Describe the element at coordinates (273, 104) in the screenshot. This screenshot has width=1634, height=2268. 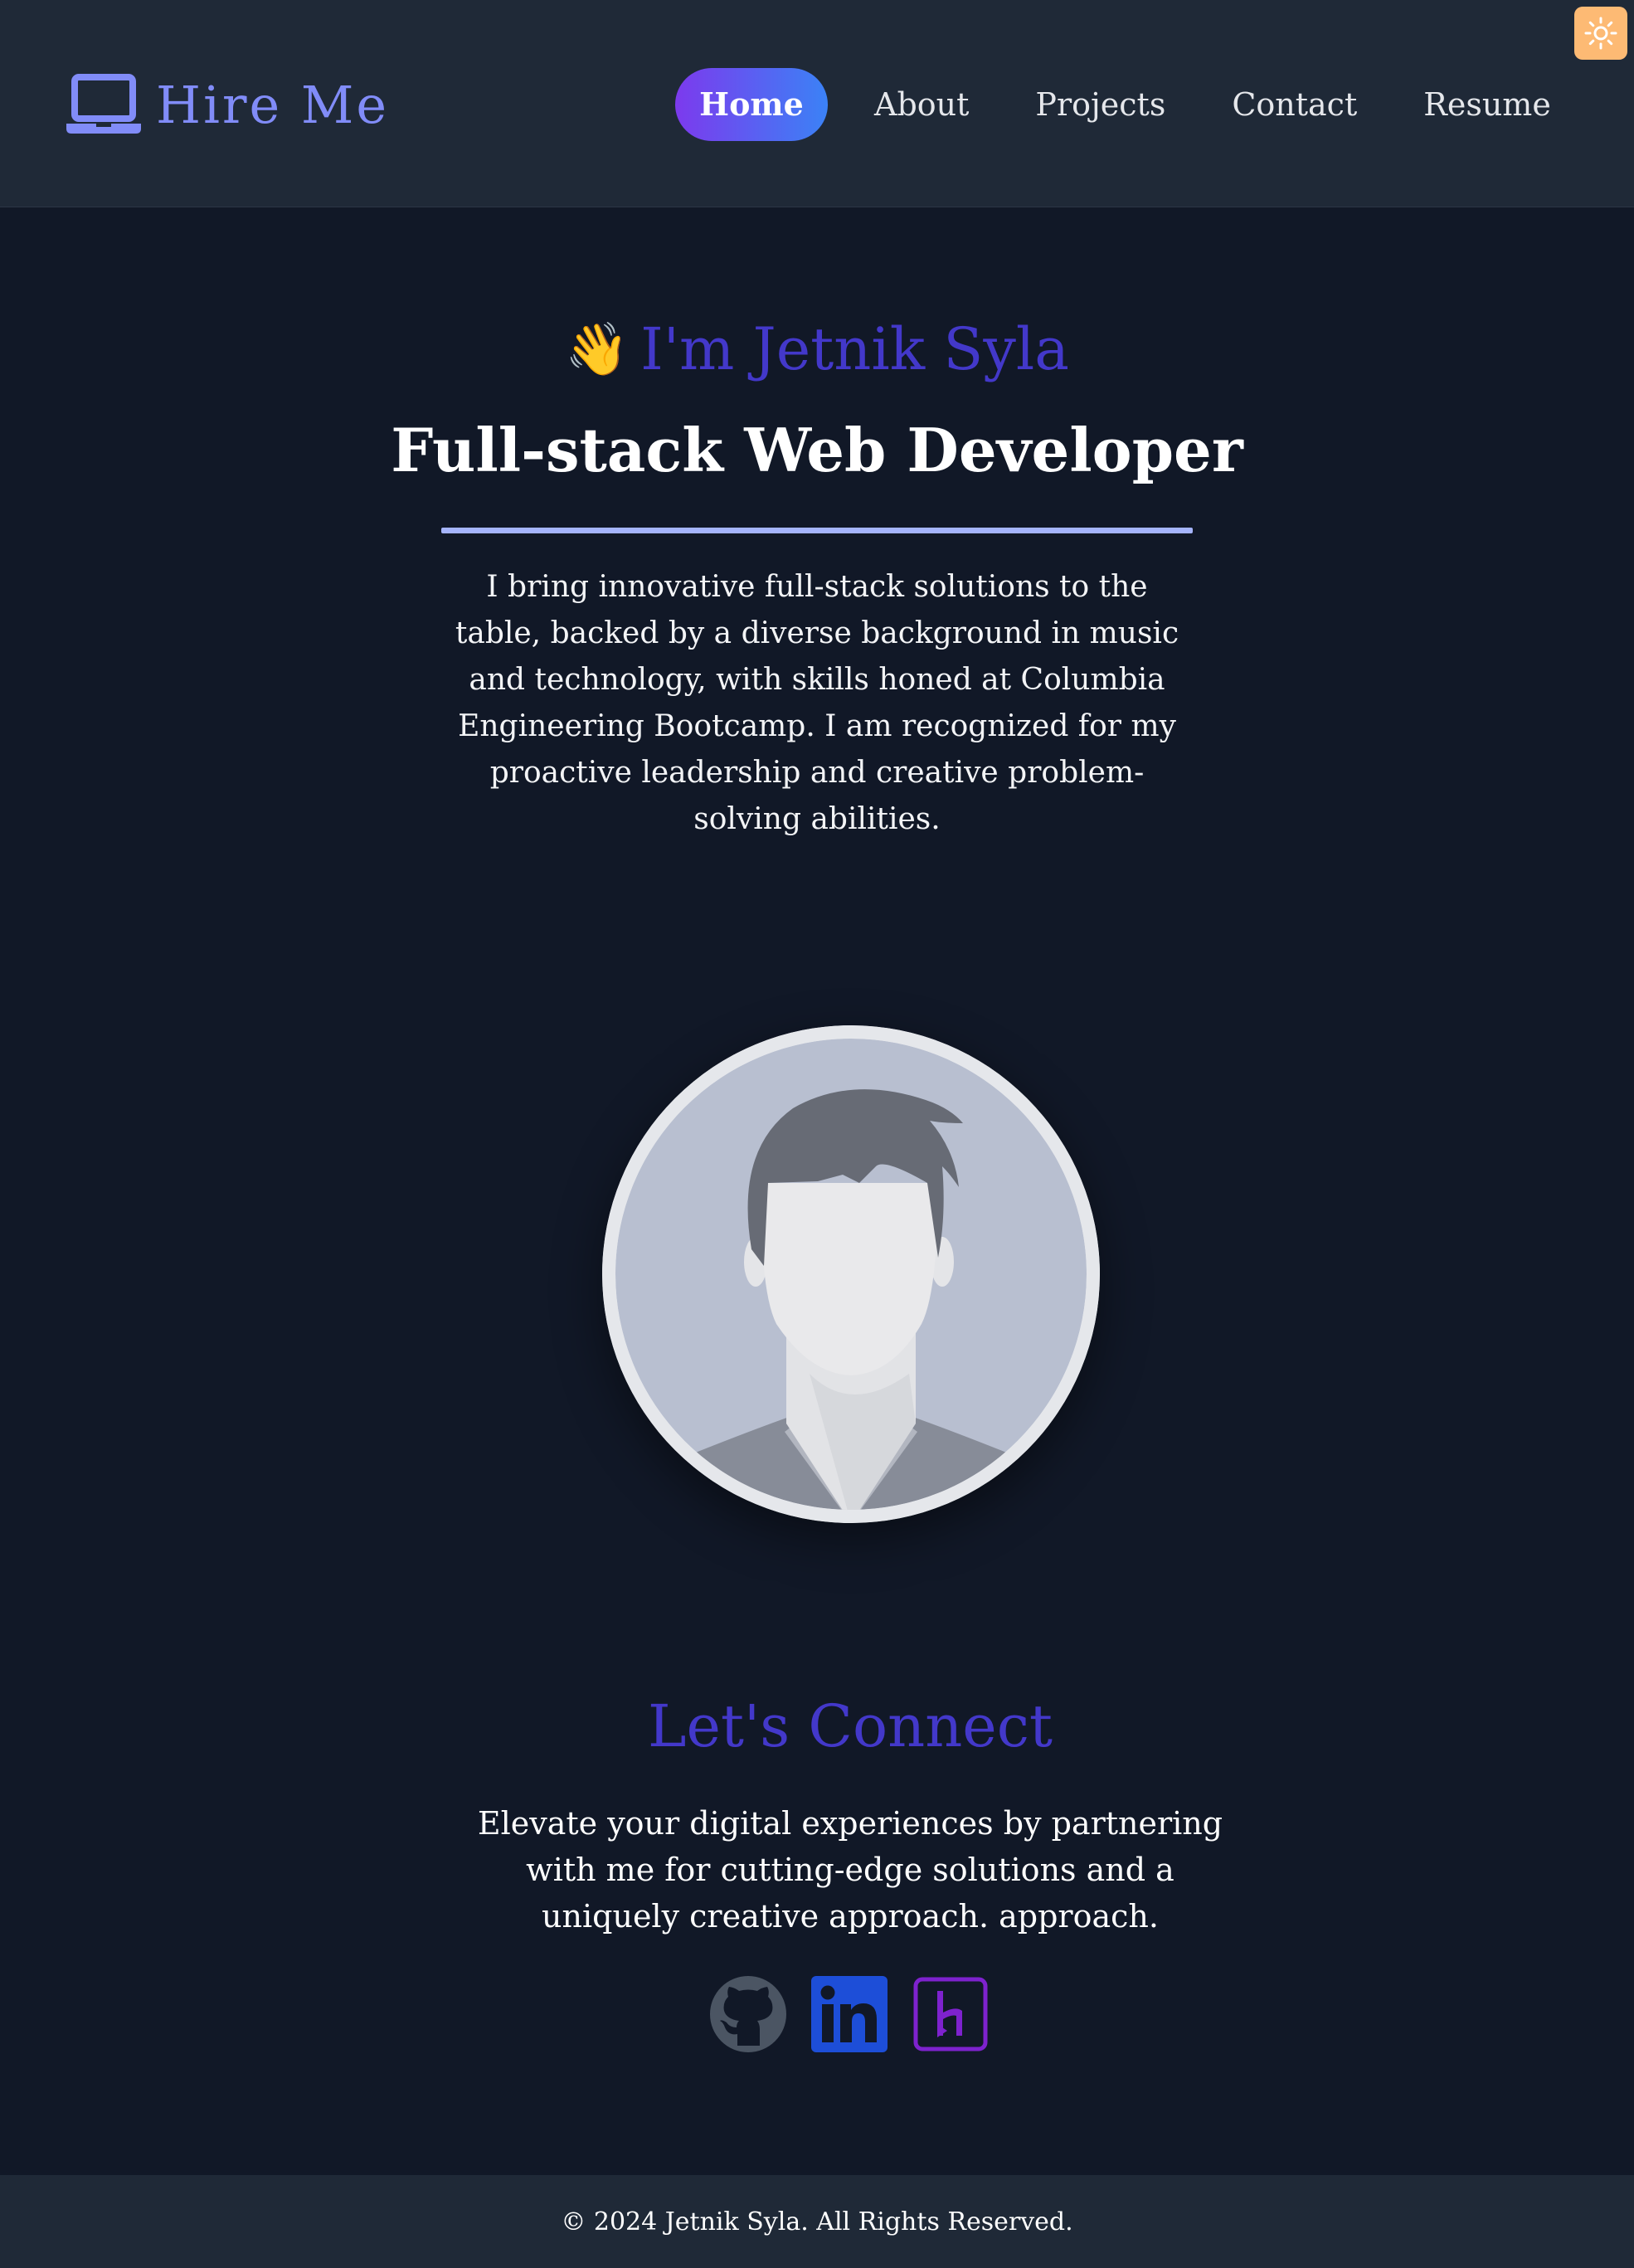
I see `logo-text: Hire Me` at that location.